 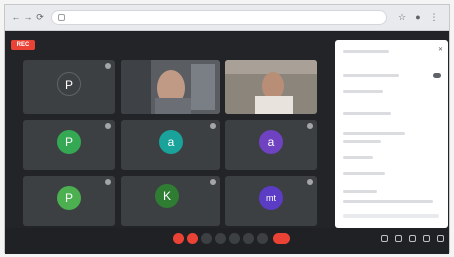 What do you see at coordinates (366, 51) in the screenshot?
I see `panel-heading` at bounding box center [366, 51].